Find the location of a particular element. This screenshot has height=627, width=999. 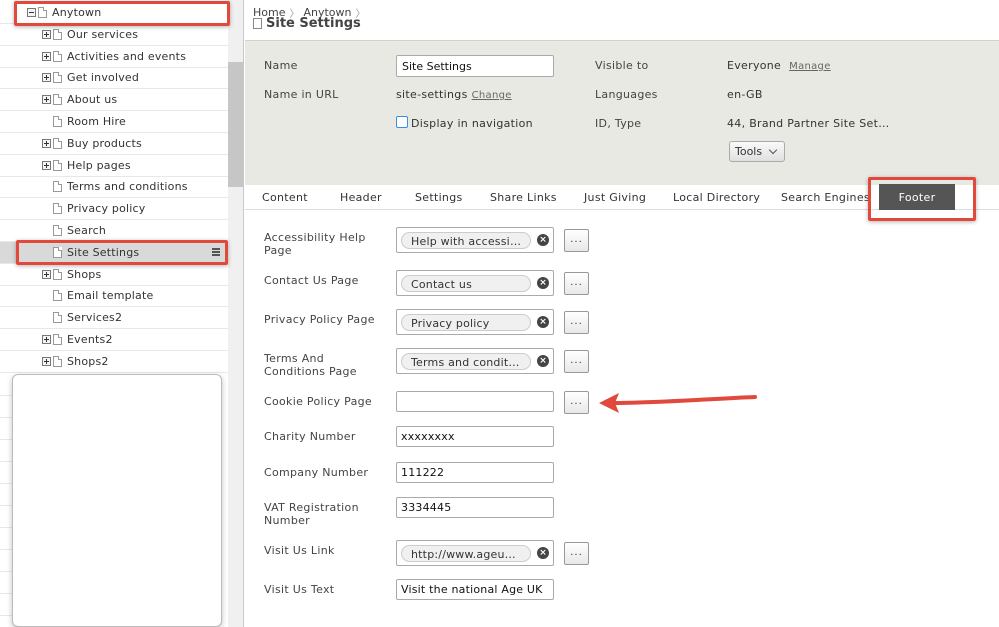

name-input is located at coordinates (475, 66).